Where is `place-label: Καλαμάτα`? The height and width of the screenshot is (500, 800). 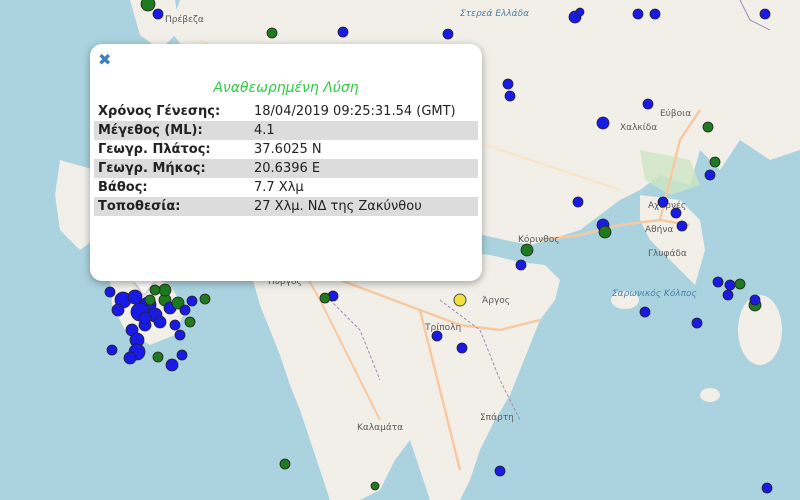 place-label: Καλαμάτα is located at coordinates (380, 428).